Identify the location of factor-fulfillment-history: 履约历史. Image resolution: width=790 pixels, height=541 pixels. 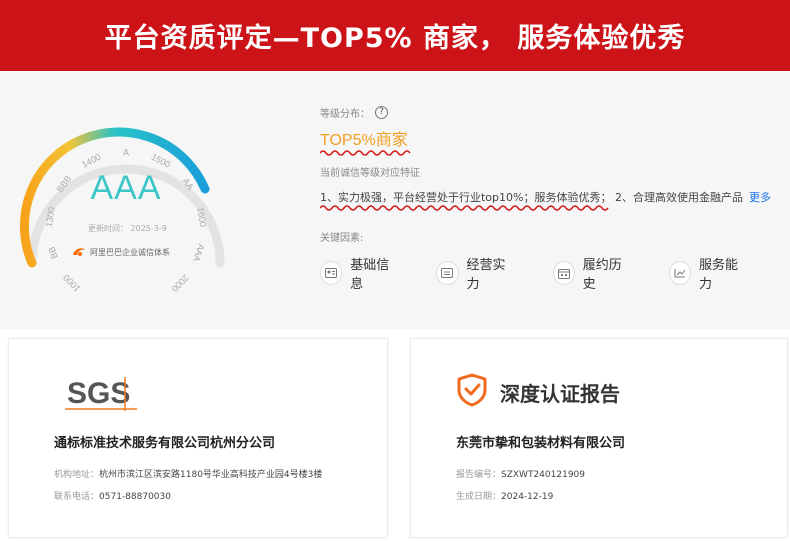
(591, 273).